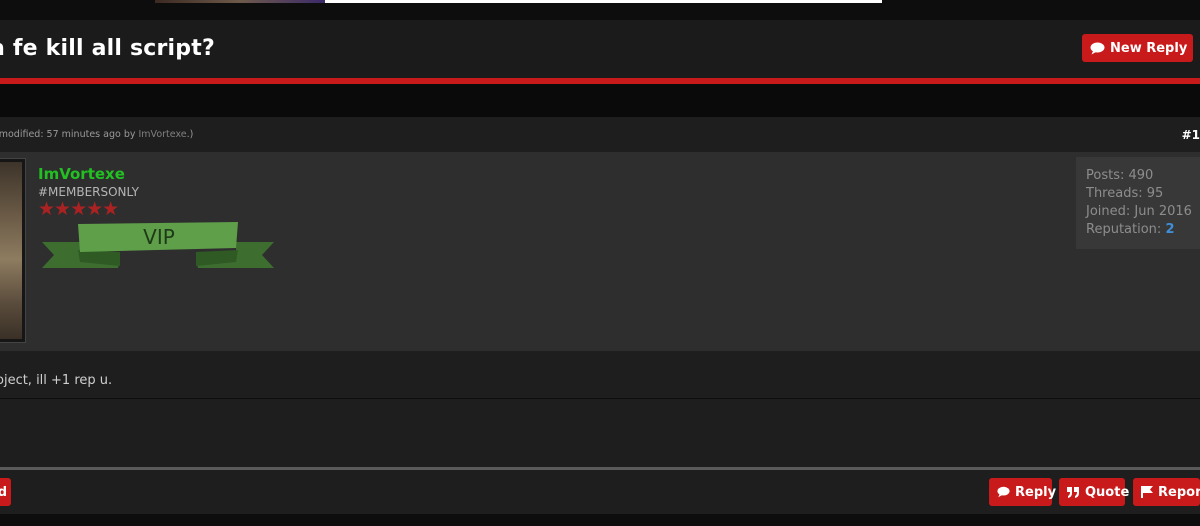 The image size is (1200, 526). I want to click on author-usertitle: #MEMBERSONLY, so click(88, 192).